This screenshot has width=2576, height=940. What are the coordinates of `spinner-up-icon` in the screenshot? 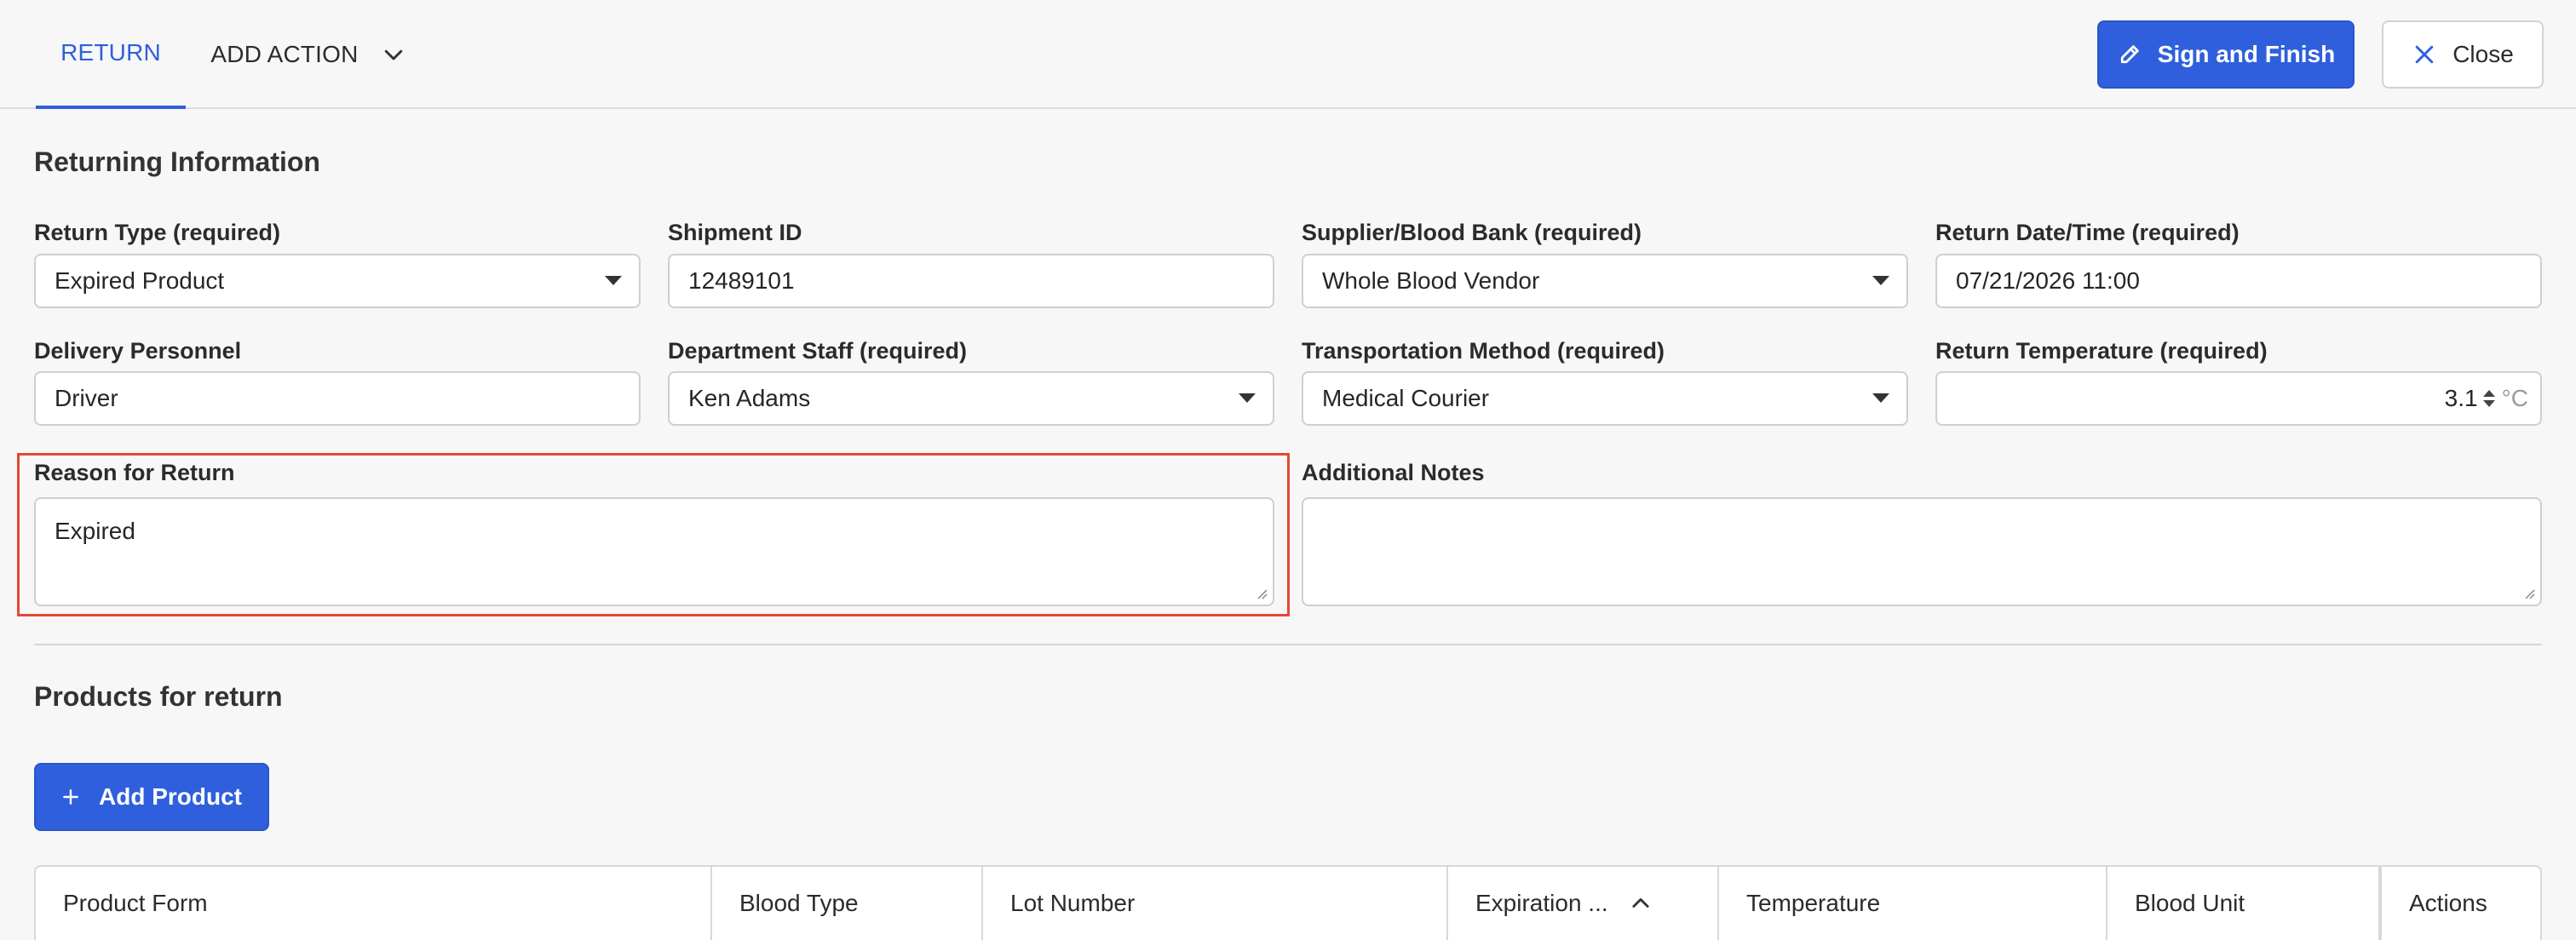 It's located at (2489, 393).